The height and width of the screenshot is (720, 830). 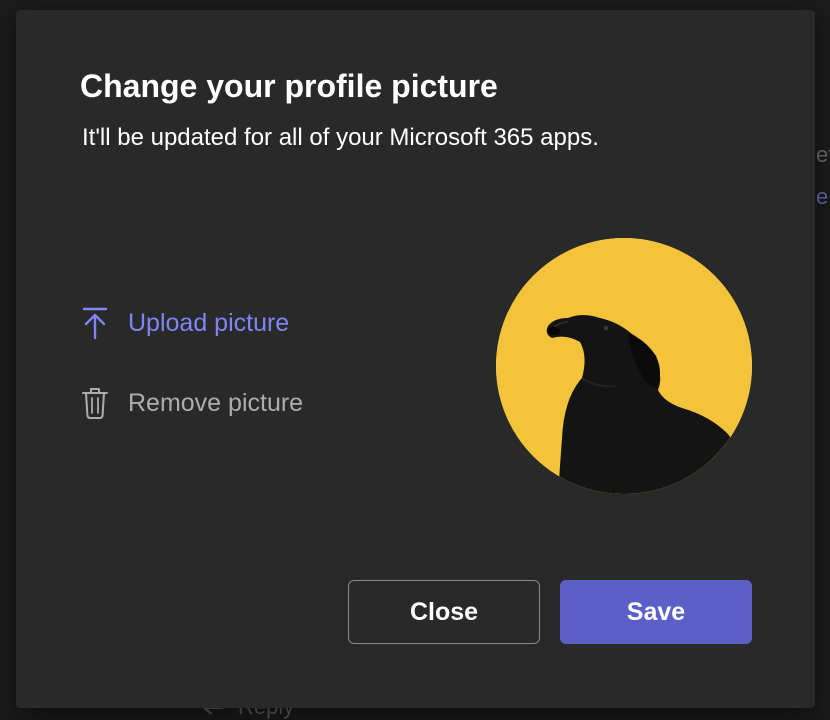 What do you see at coordinates (823, 155) in the screenshot?
I see `background-text-fragment: et` at bounding box center [823, 155].